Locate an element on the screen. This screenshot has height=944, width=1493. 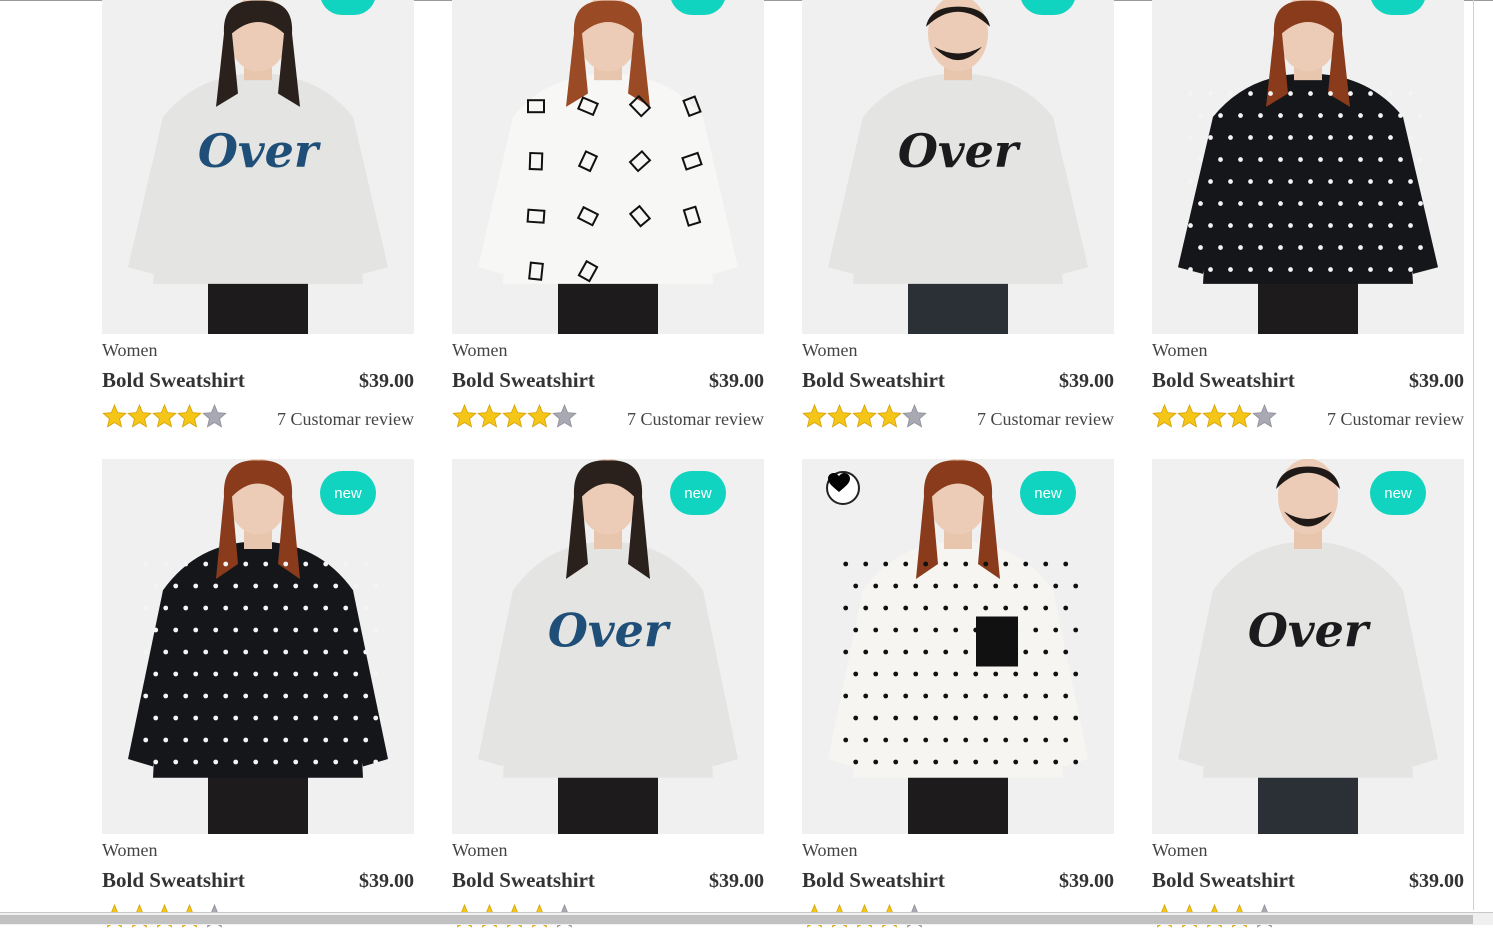
wishlist-heart-button is located at coordinates (843, 488).